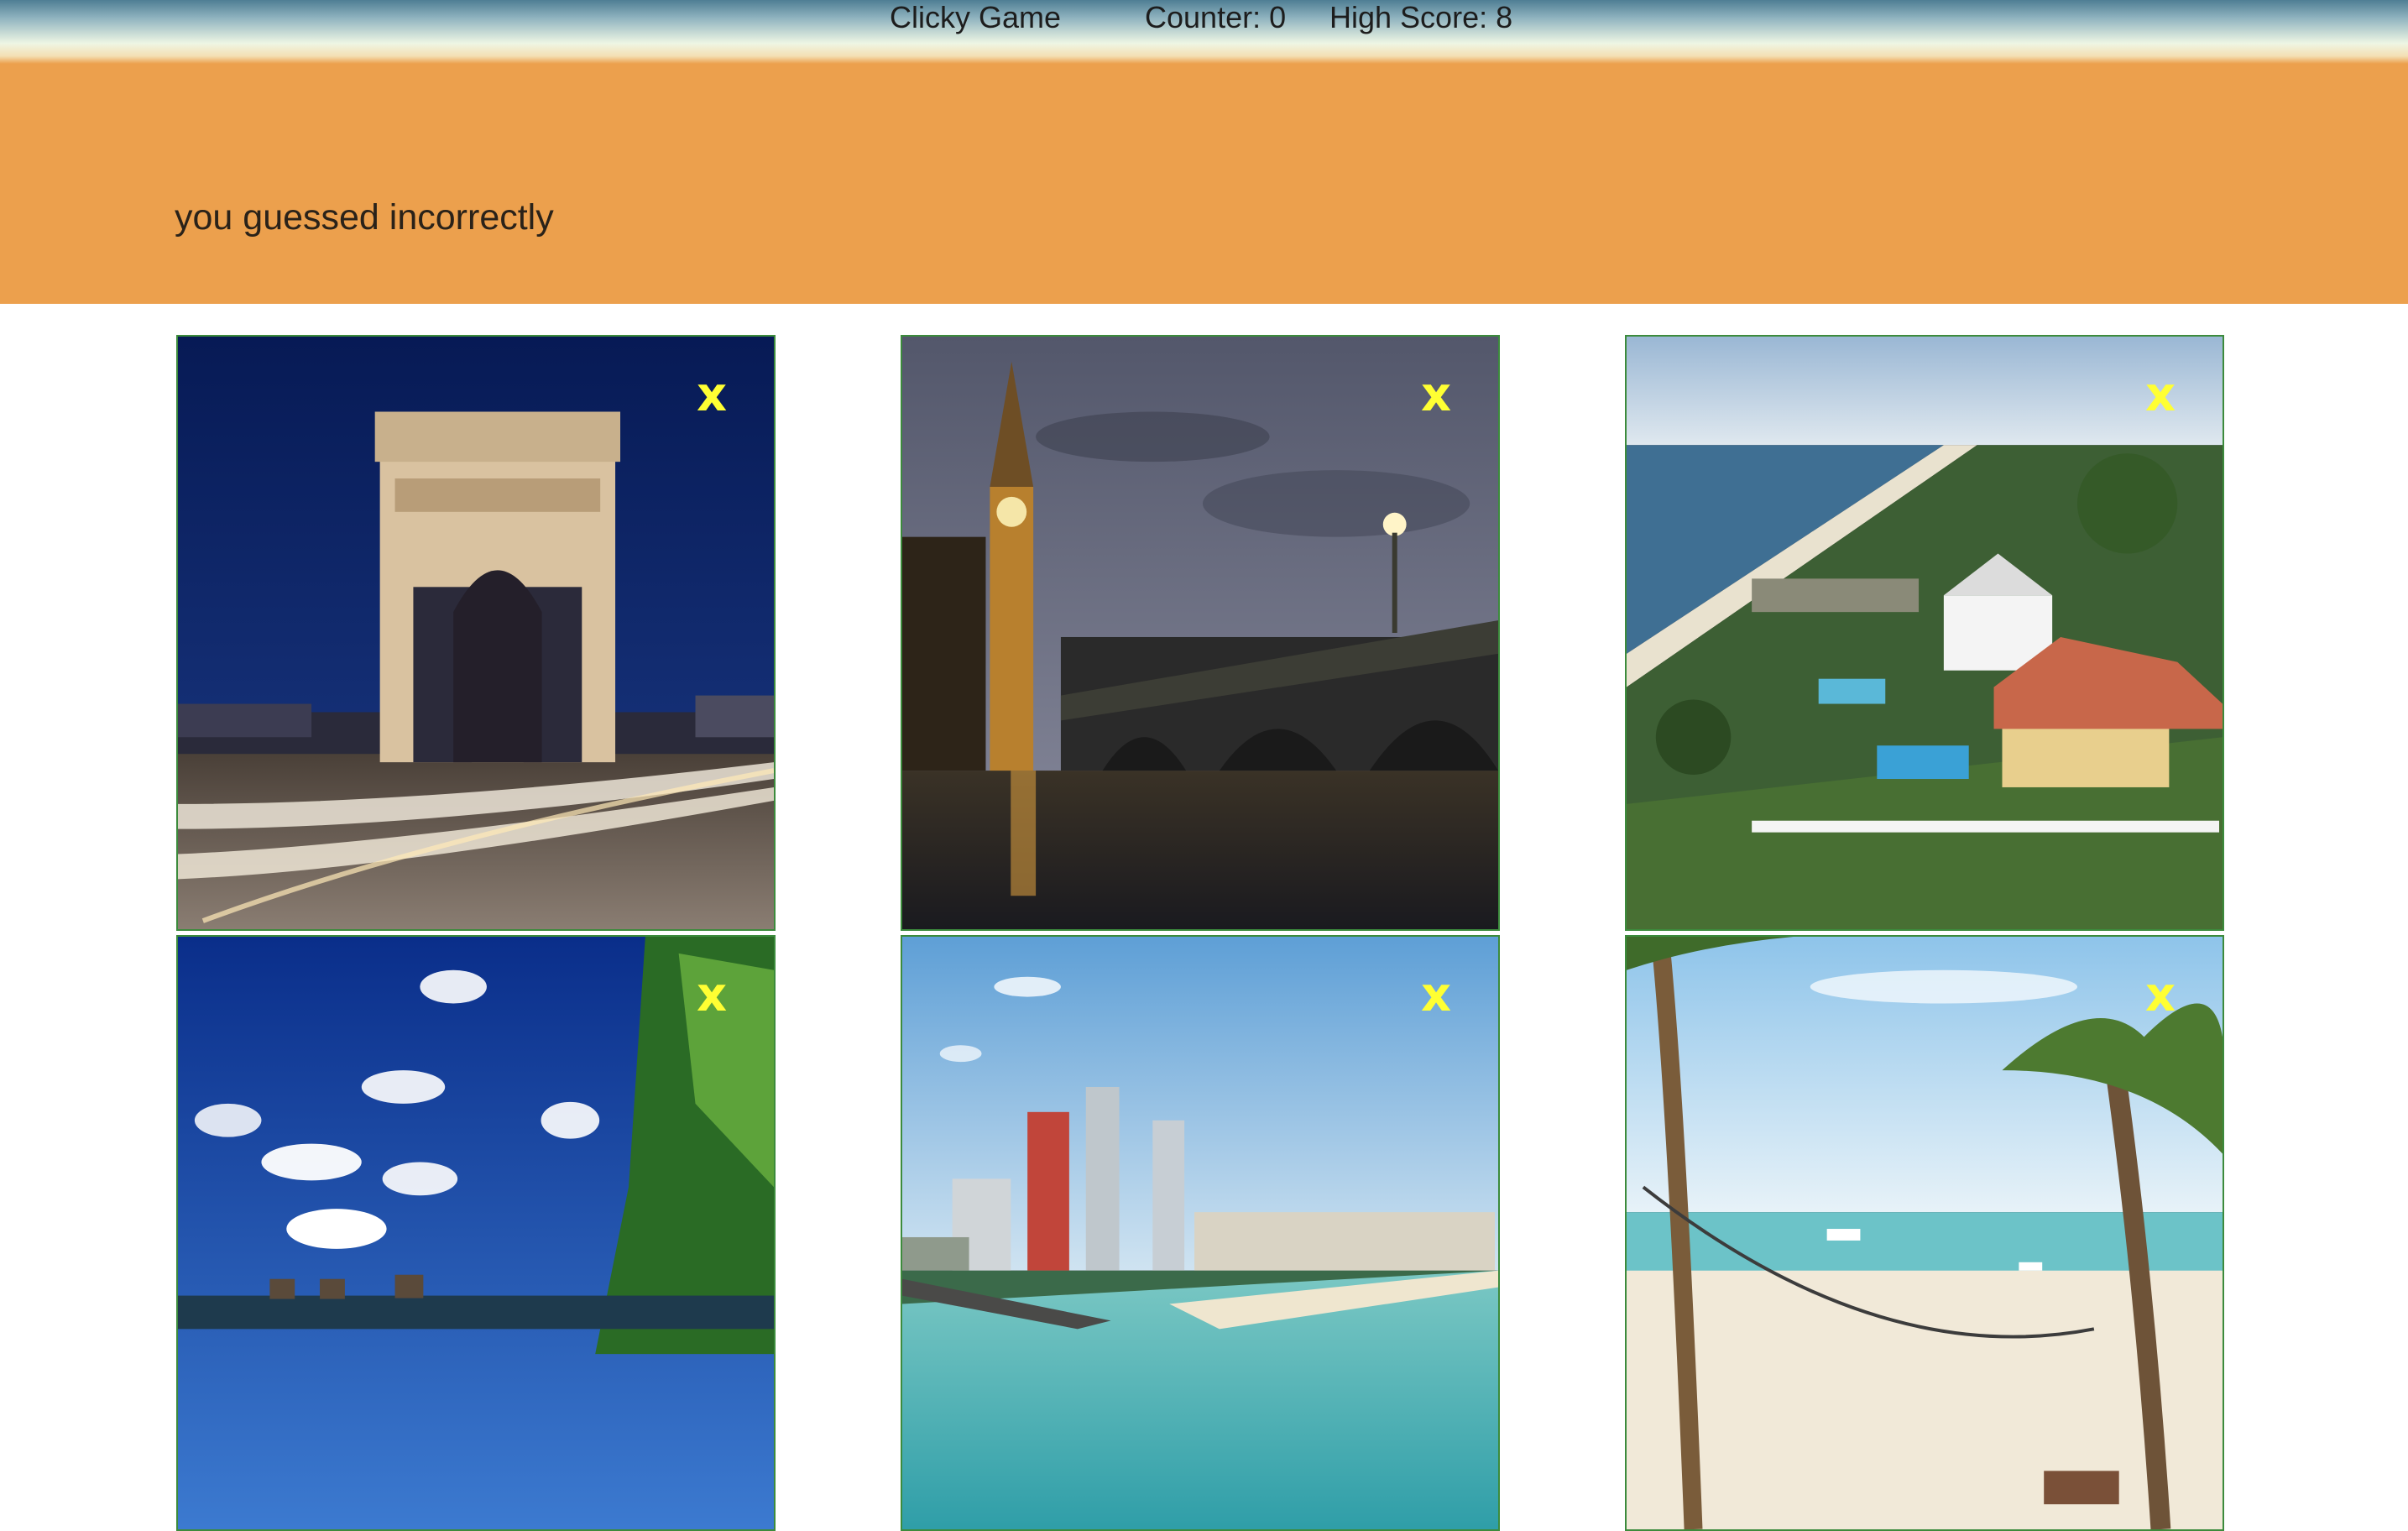  I want to click on image-card-miami-skyline: x, so click(1200, 1233).